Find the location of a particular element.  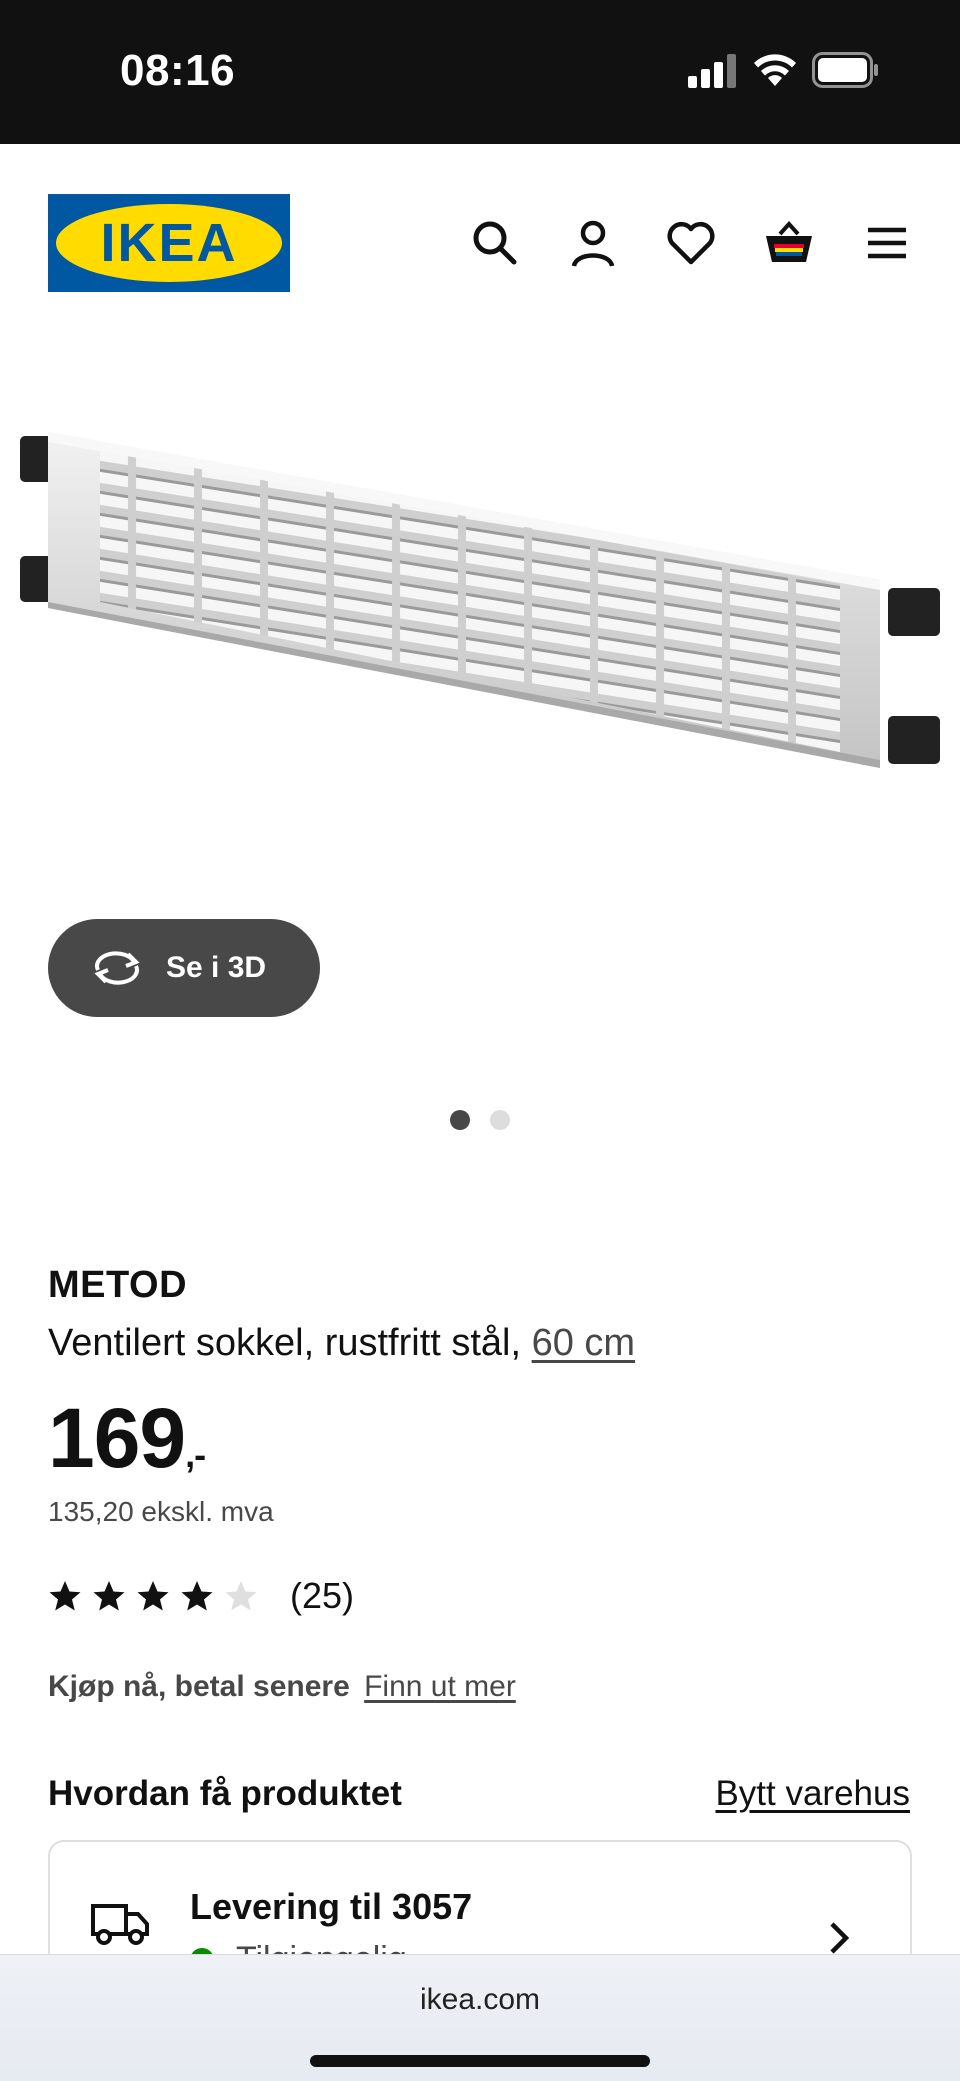

ikea-logo: IKEA is located at coordinates (169, 243).